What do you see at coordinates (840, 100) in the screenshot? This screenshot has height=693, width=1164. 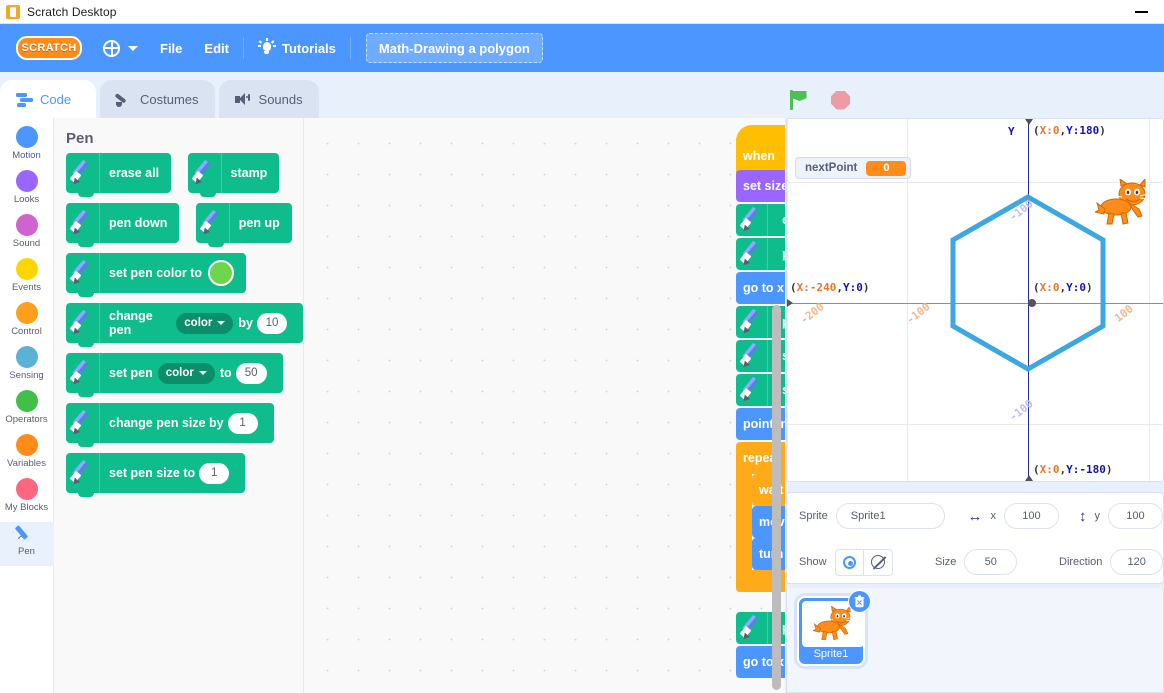 I see `stop-button` at bounding box center [840, 100].